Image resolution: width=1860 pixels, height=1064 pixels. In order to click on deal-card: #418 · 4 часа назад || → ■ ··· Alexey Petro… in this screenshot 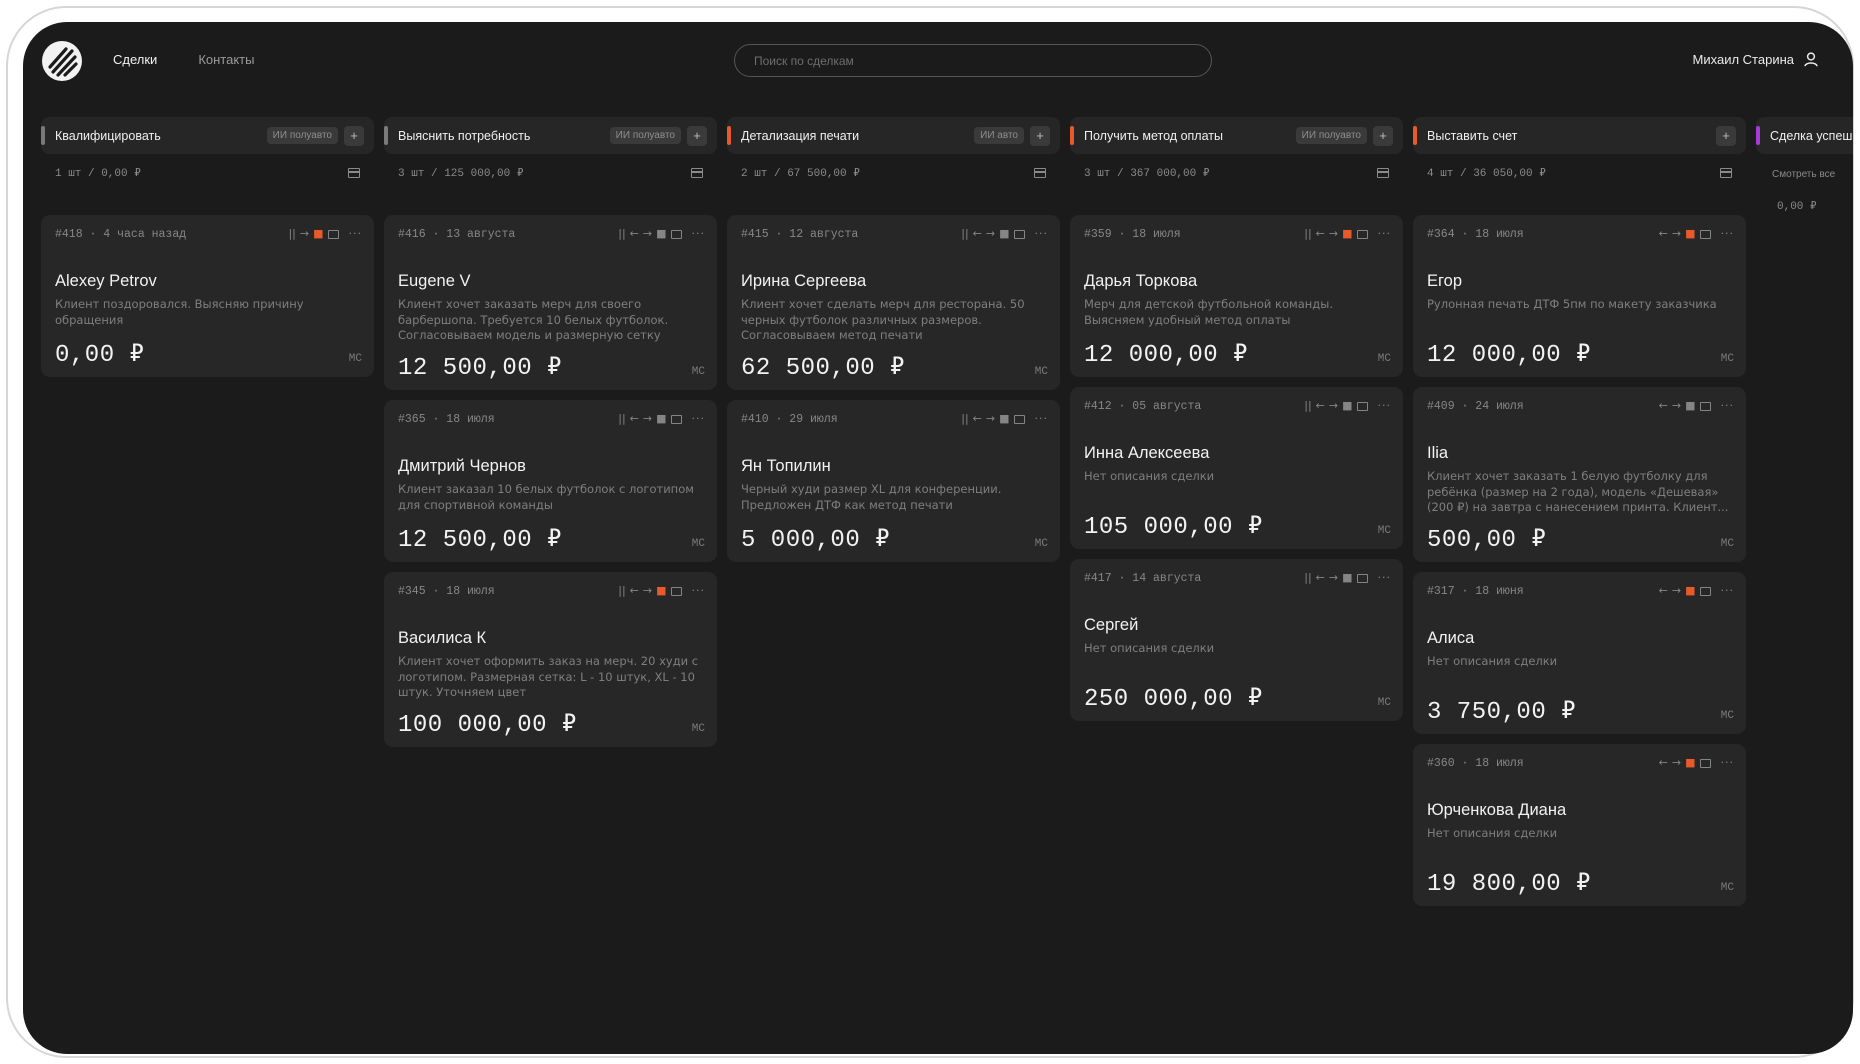, I will do `click(207, 296)`.